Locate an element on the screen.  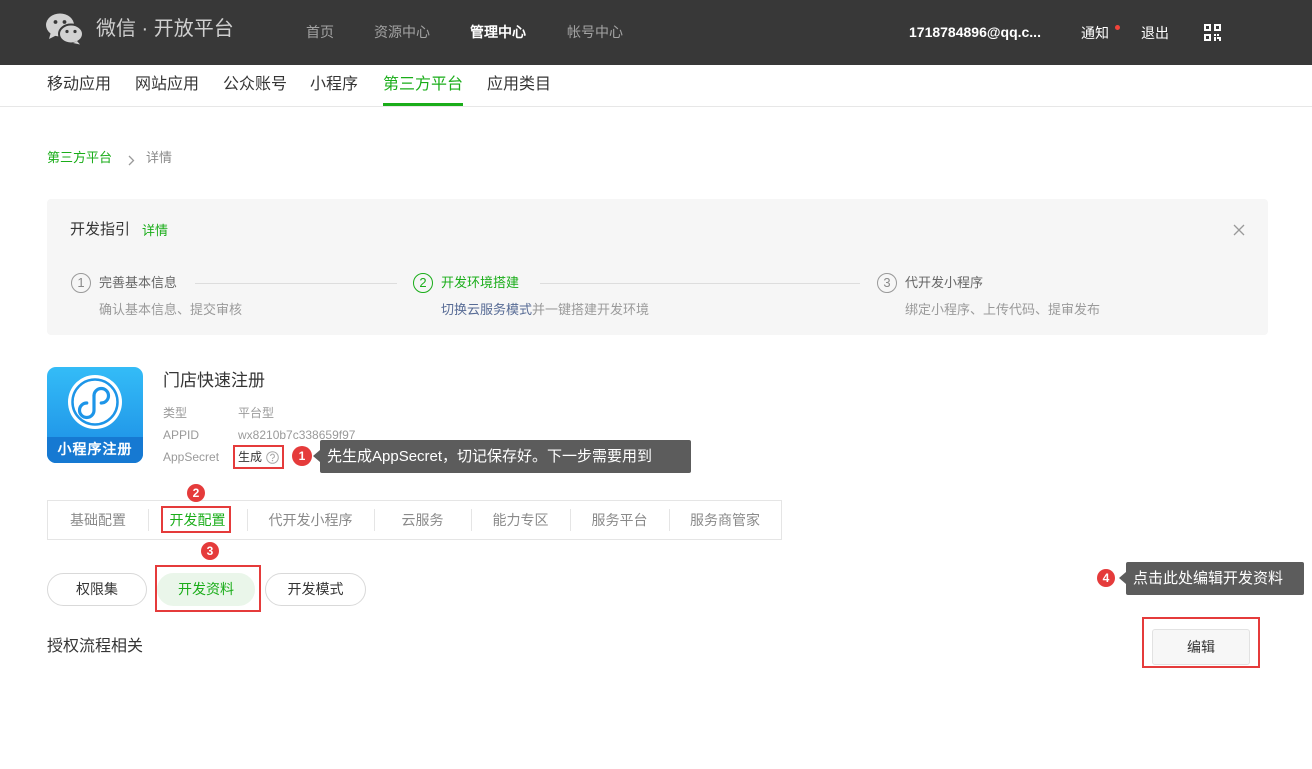
tab-proxy-dev-mini-program: 代开发小程序 is located at coordinates (310, 520).